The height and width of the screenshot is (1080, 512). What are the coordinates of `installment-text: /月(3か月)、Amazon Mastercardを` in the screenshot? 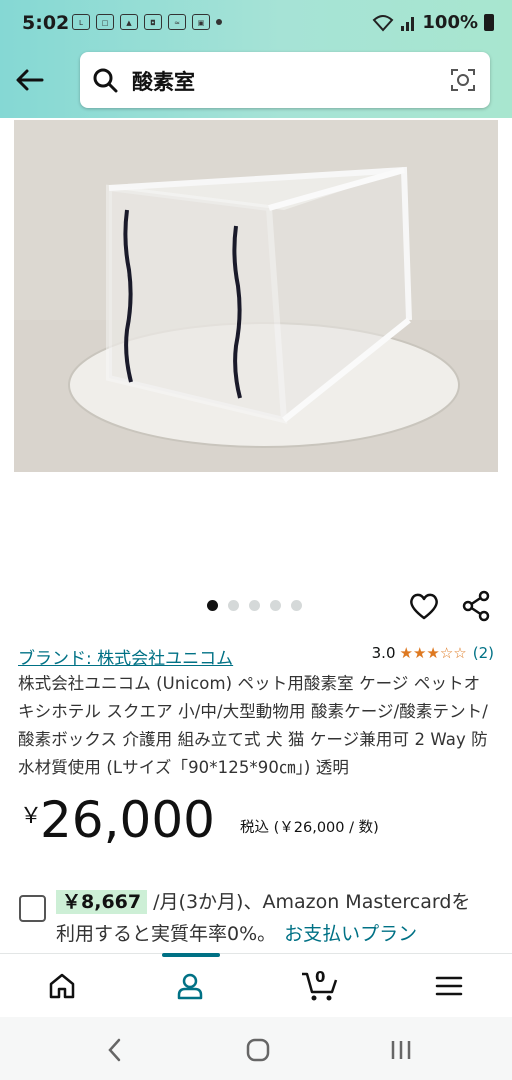 It's located at (312, 902).